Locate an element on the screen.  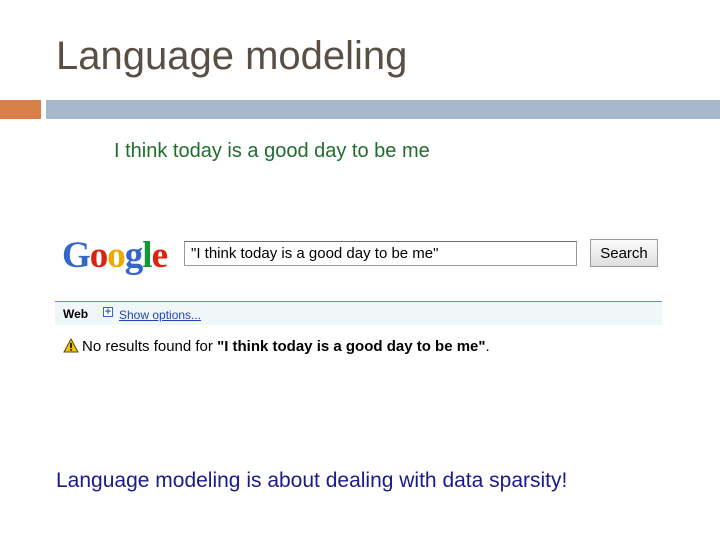
logo-letter: G is located at coordinates (76, 255).